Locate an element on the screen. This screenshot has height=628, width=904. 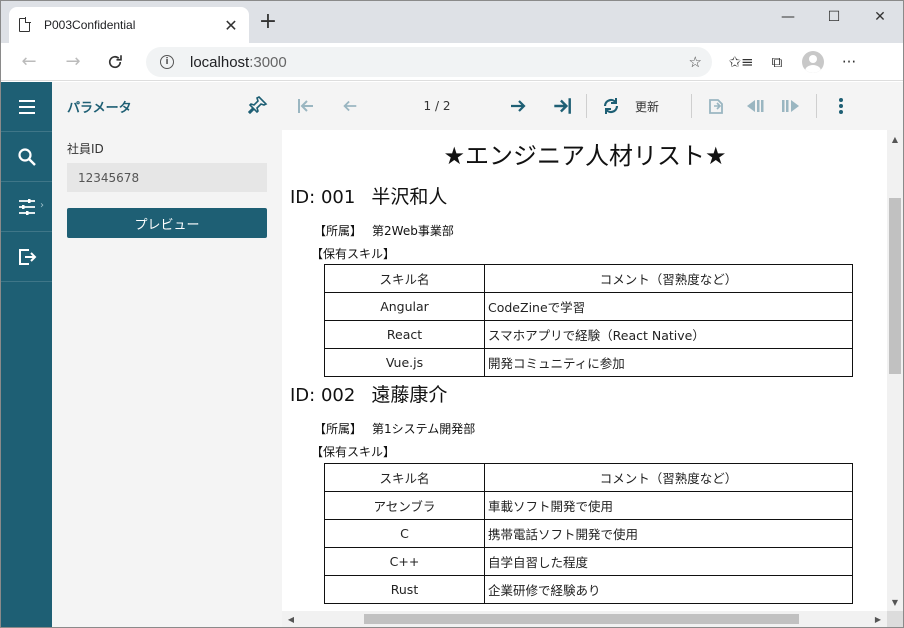
scrollbar-corner is located at coordinates (895, 619).